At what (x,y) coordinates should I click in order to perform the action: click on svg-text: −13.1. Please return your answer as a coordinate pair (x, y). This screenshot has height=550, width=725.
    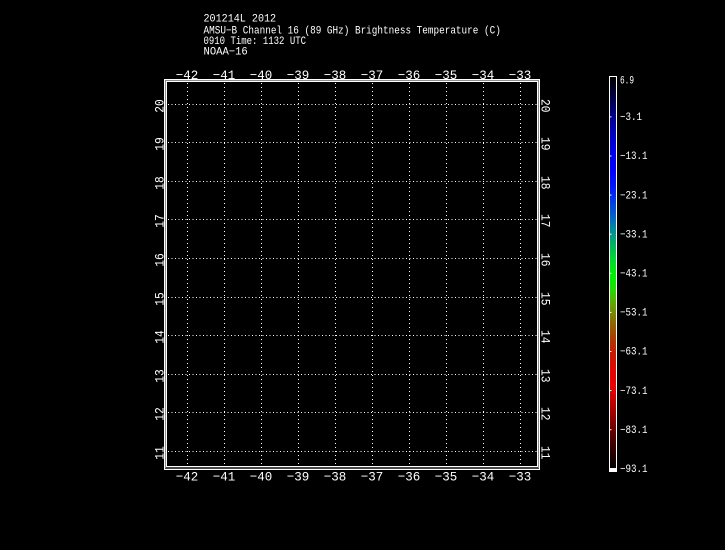
    Looking at the image, I should click on (634, 157).